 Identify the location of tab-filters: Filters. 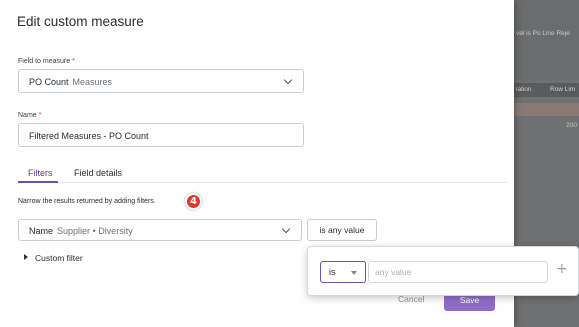
(40, 173).